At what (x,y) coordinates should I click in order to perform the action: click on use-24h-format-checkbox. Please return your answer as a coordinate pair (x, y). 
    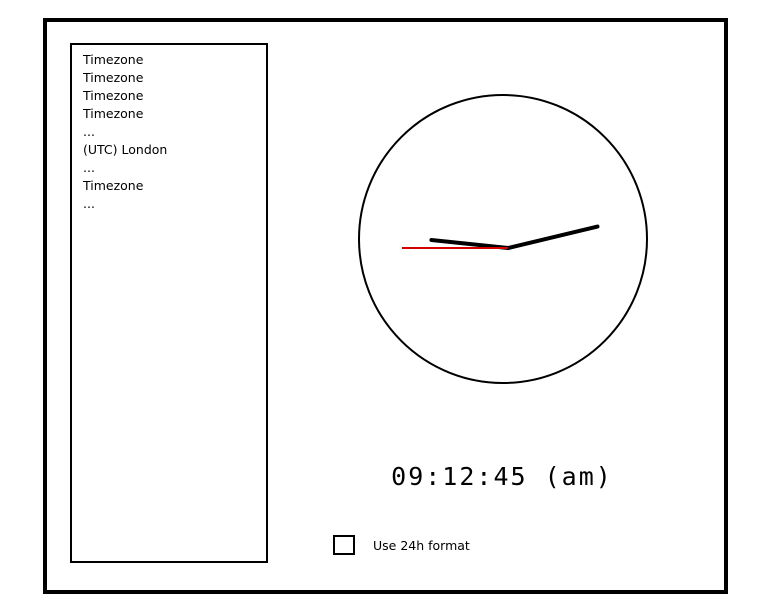
    Looking at the image, I should click on (344, 545).